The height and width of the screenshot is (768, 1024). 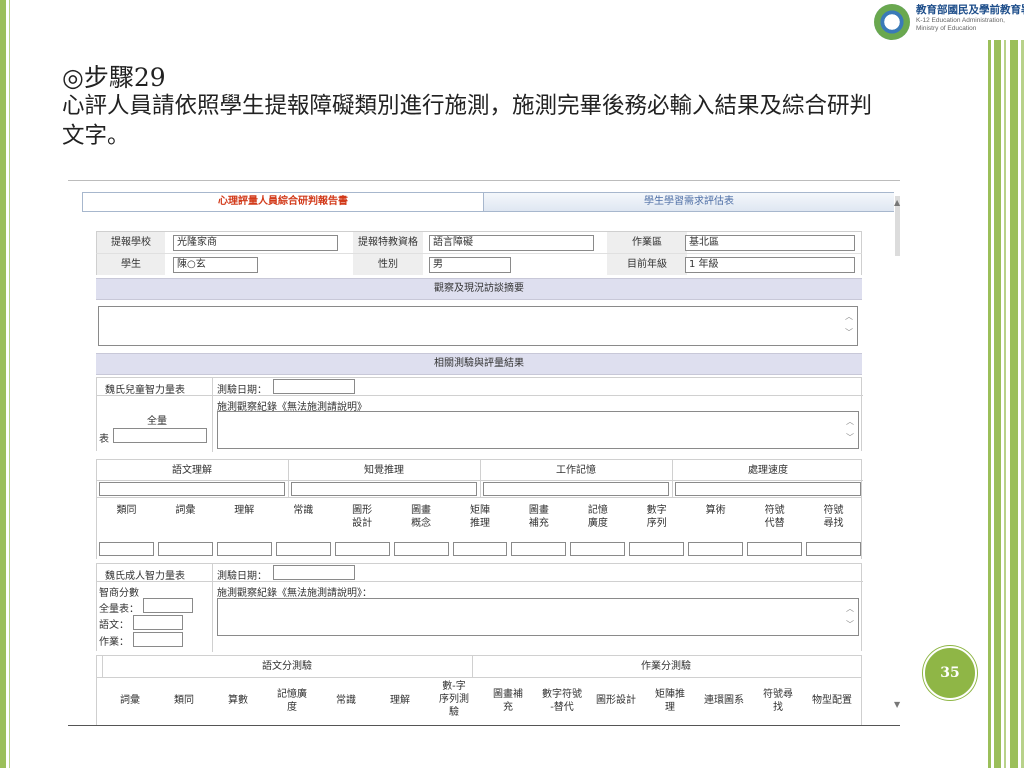 I want to click on form-row-student: 學生 陳○玄 性別 男 目前年級 1 年級, so click(x=479, y=264).